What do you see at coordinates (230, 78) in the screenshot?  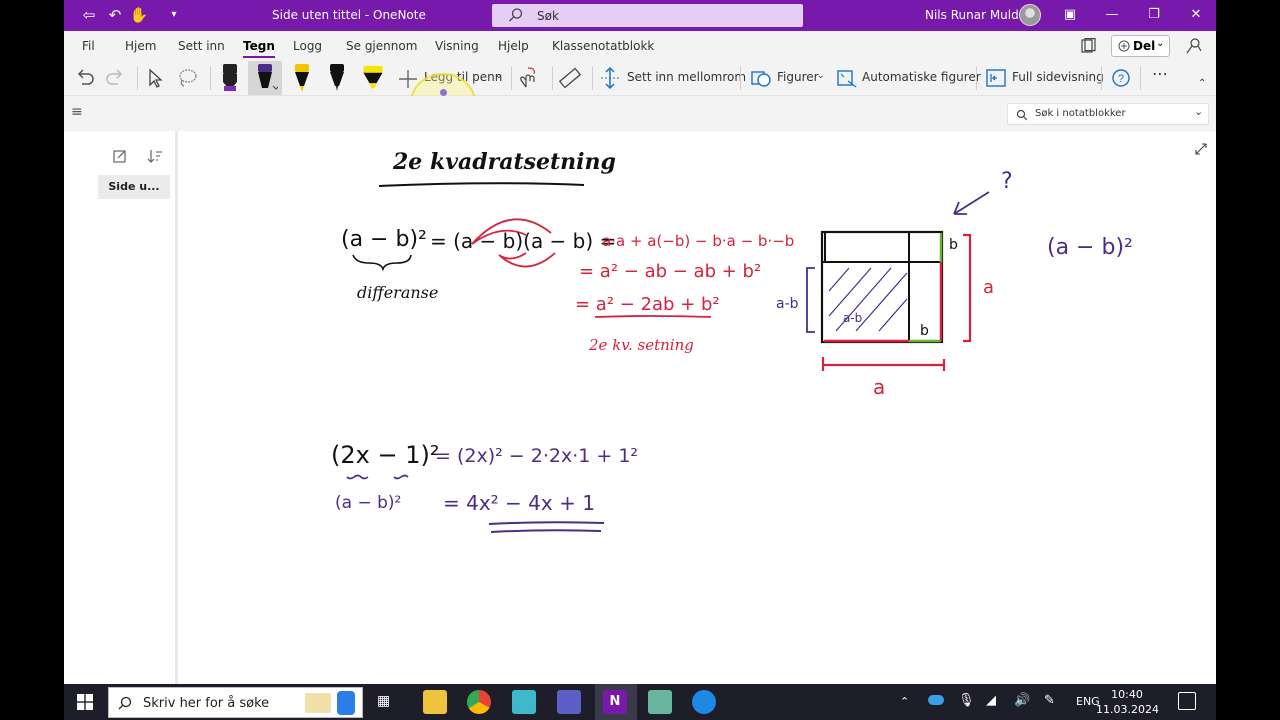 I see `pen-black-icon` at bounding box center [230, 78].